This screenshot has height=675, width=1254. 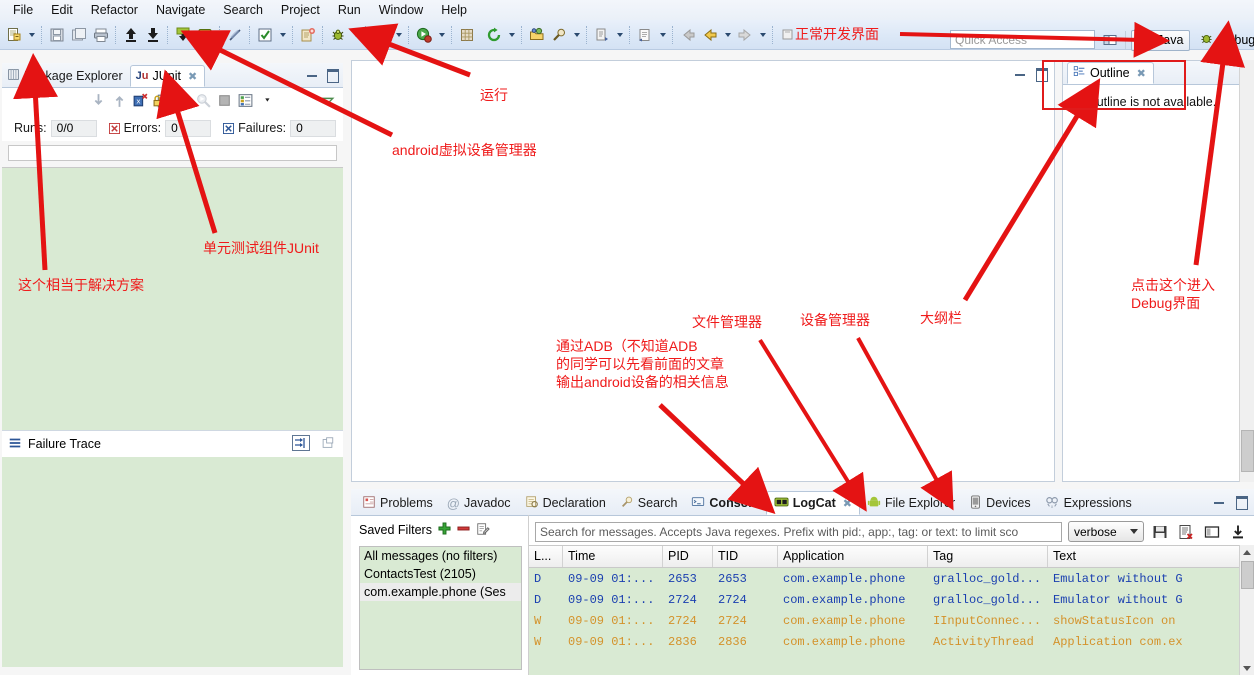 I want to click on tab-file-explorer: File Explorer, so click(x=911, y=503).